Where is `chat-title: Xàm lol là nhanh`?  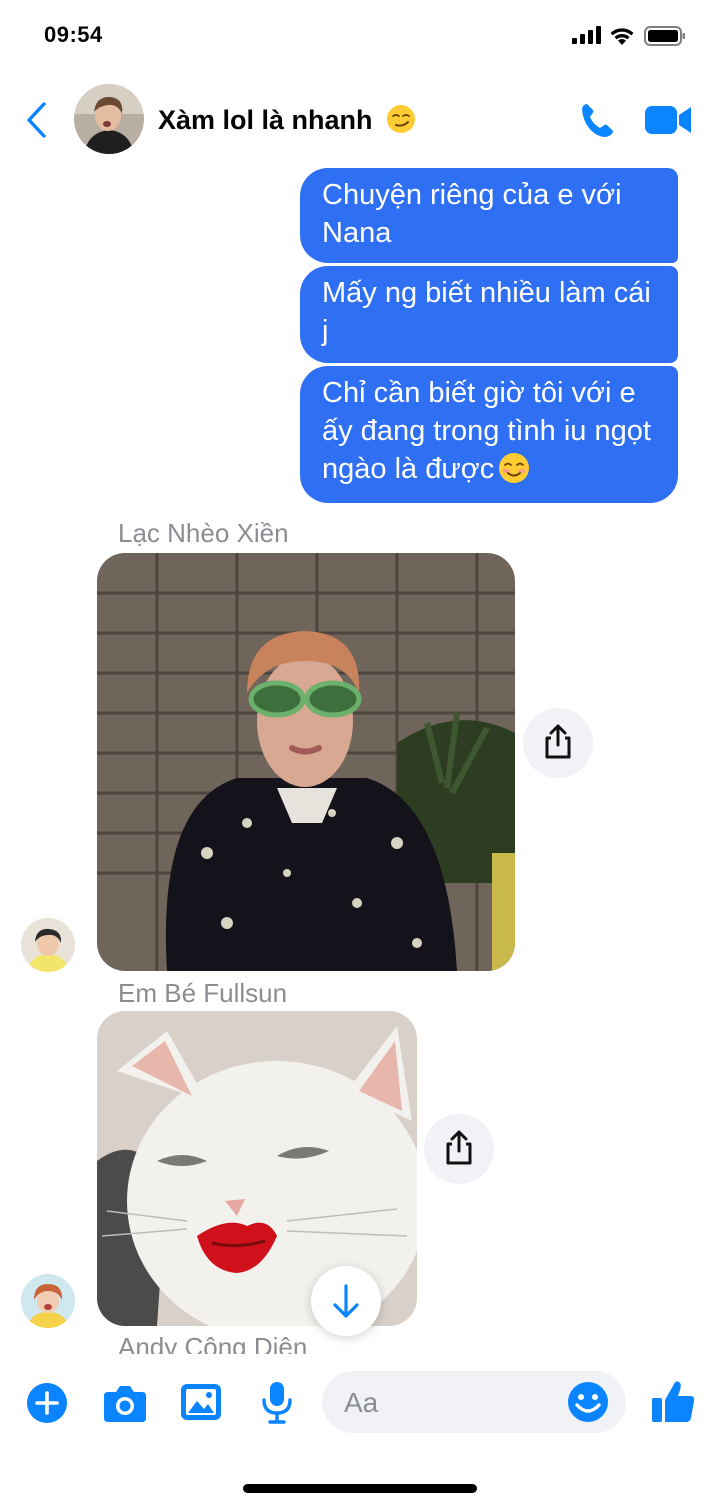
chat-title: Xàm lol là nhanh is located at coordinates (287, 120).